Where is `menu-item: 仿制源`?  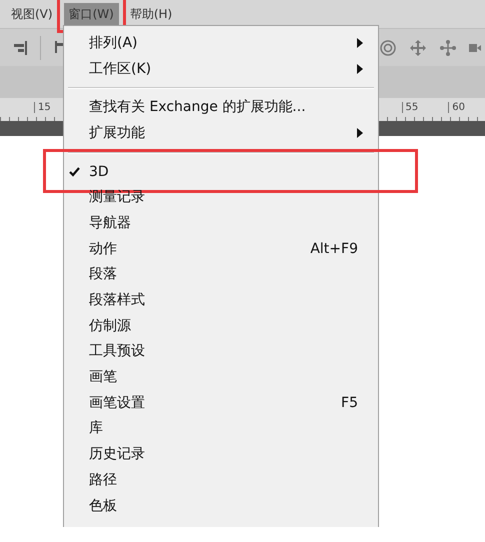
menu-item: 仿制源 is located at coordinates (223, 325).